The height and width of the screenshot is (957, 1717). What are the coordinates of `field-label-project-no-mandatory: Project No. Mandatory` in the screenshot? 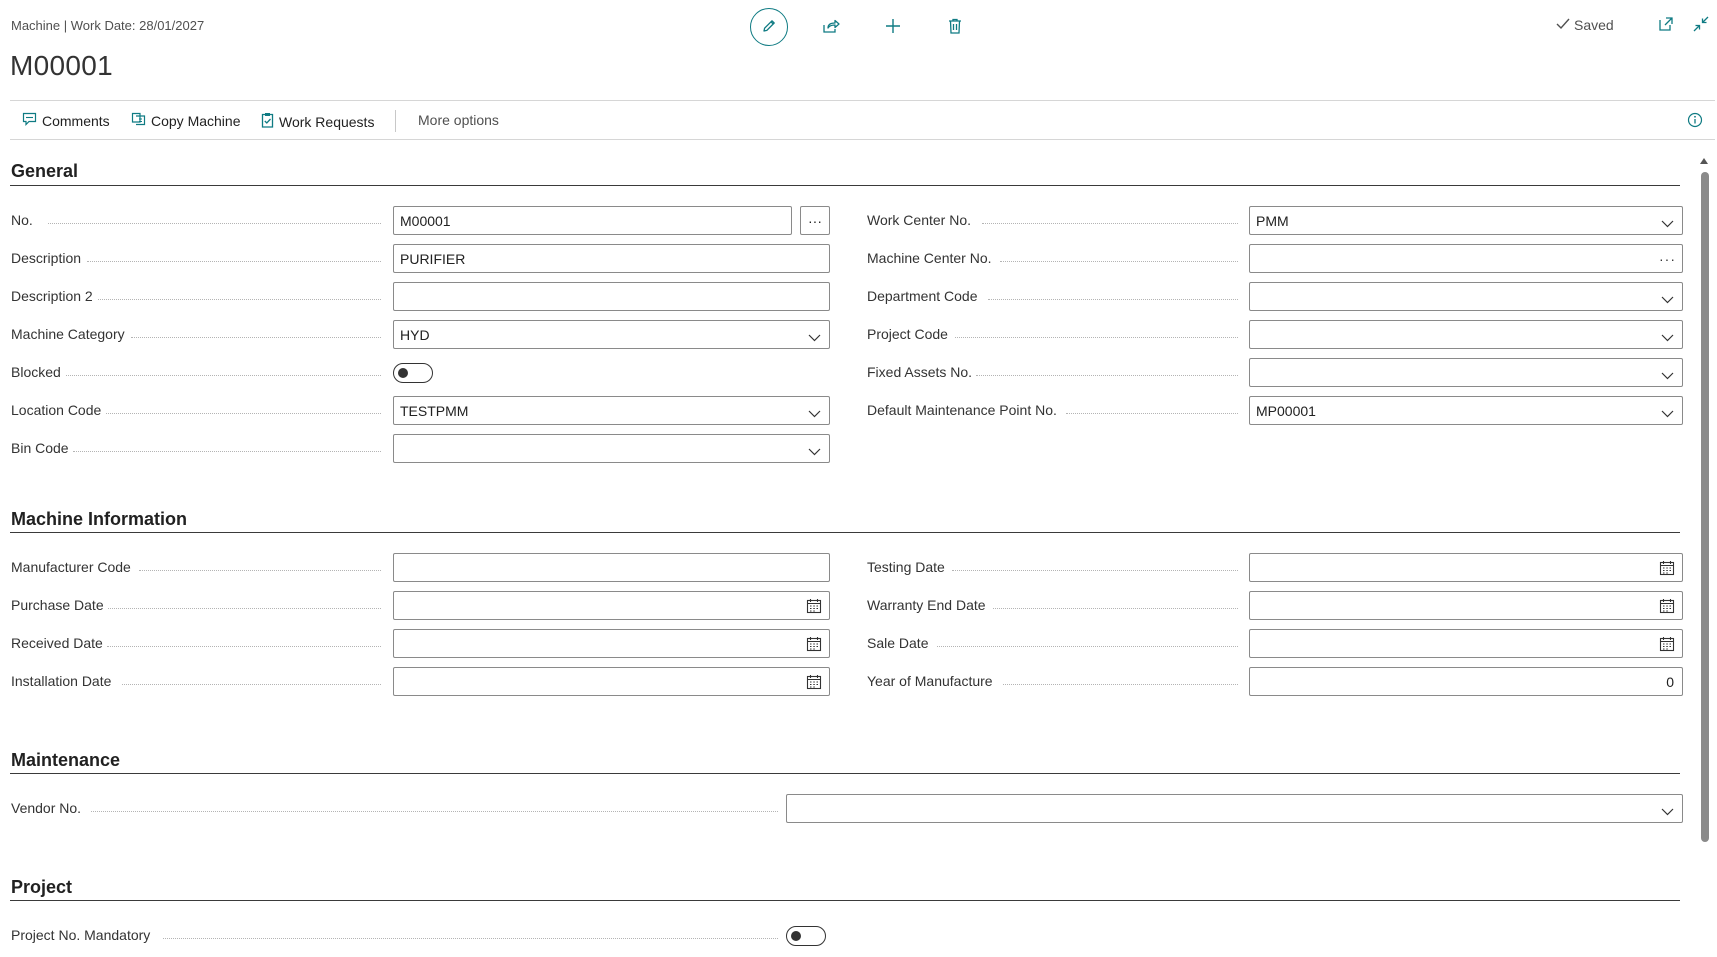 It's located at (81, 935).